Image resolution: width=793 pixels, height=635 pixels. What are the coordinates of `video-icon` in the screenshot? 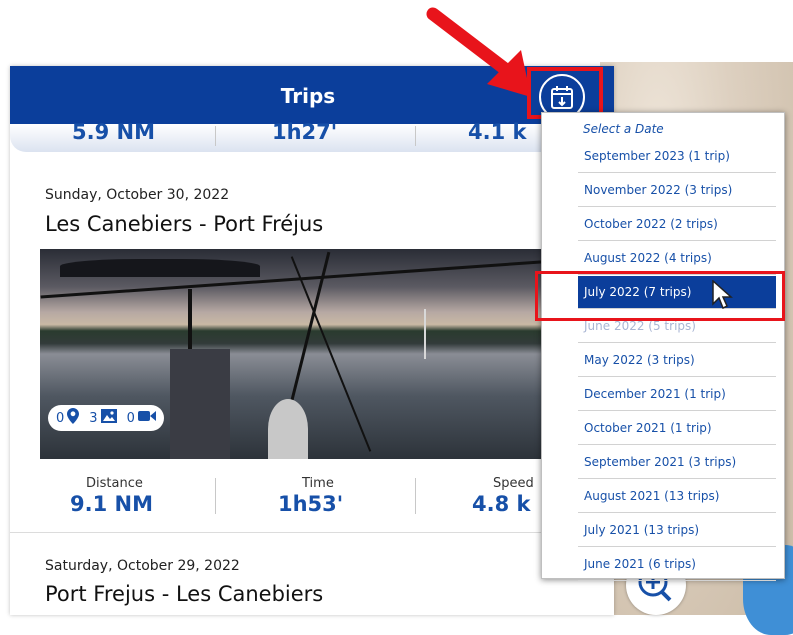 It's located at (146, 418).